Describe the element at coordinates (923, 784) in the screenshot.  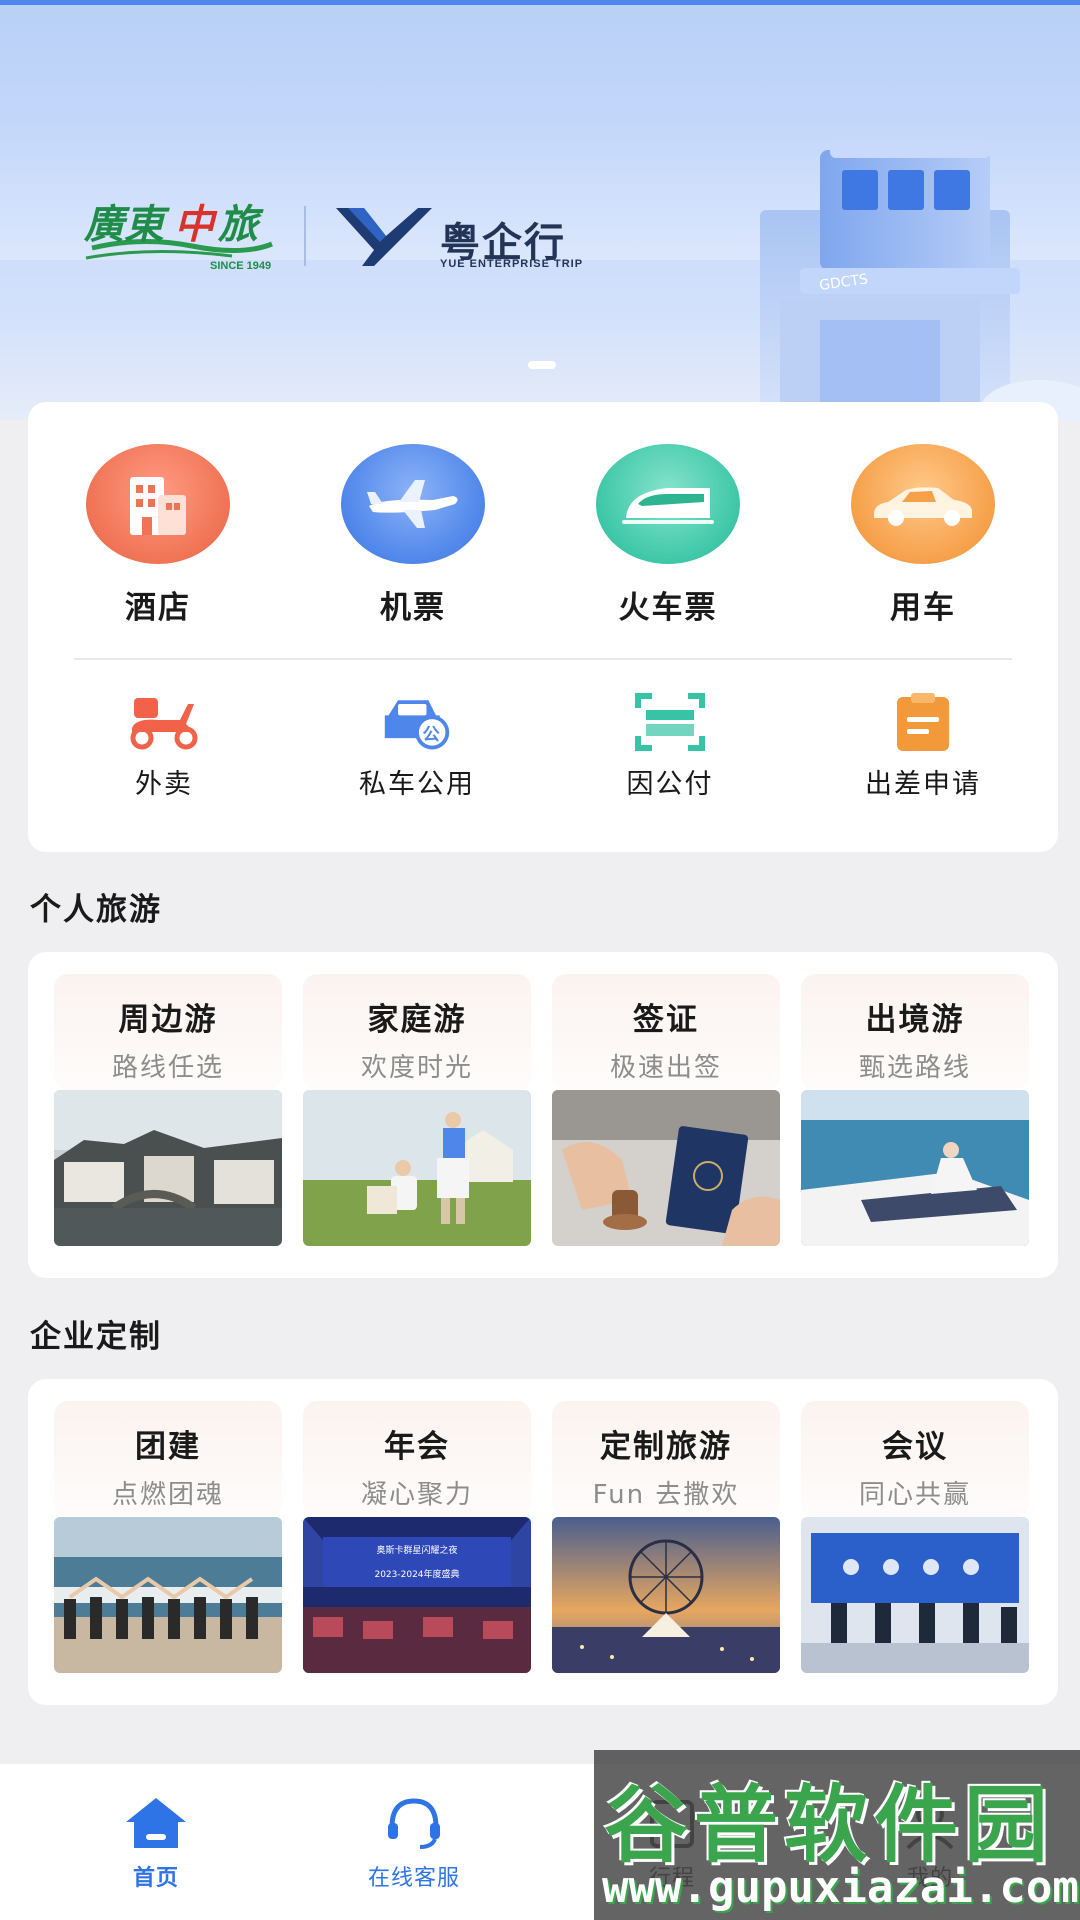
I see `service-label: 出差申请` at that location.